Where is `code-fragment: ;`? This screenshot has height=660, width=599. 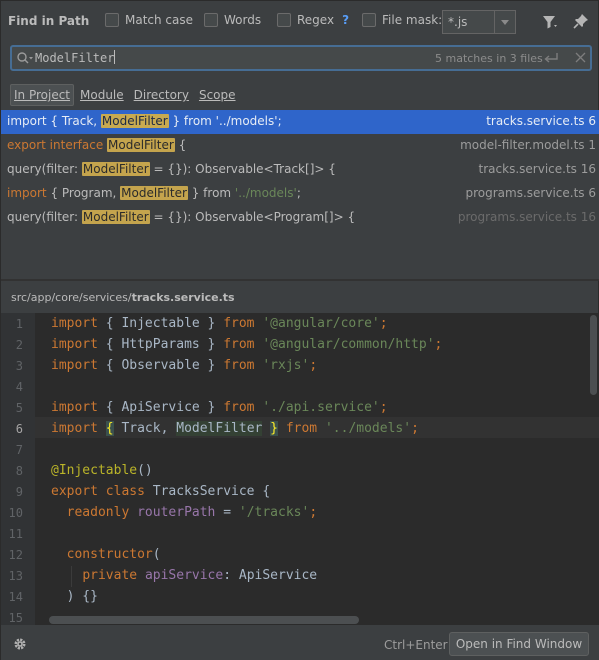 code-fragment: ; is located at coordinates (298, 193).